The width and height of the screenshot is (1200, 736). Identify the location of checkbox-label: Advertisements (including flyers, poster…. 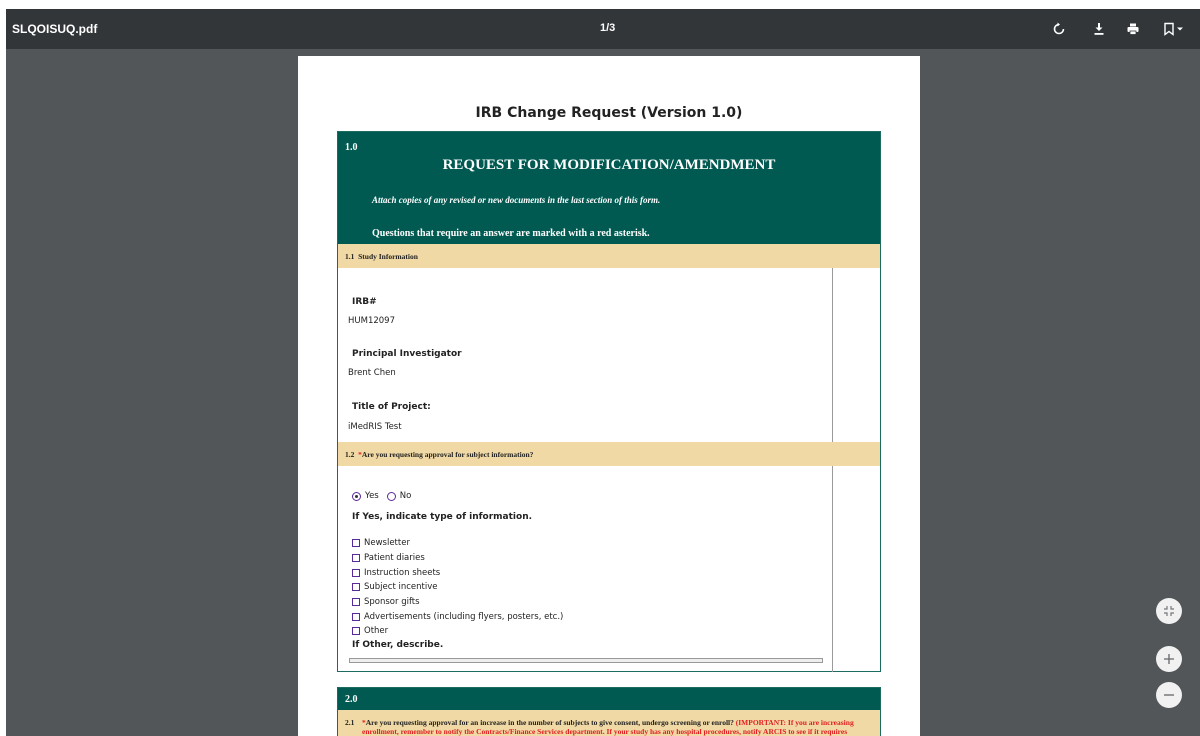
(464, 616).